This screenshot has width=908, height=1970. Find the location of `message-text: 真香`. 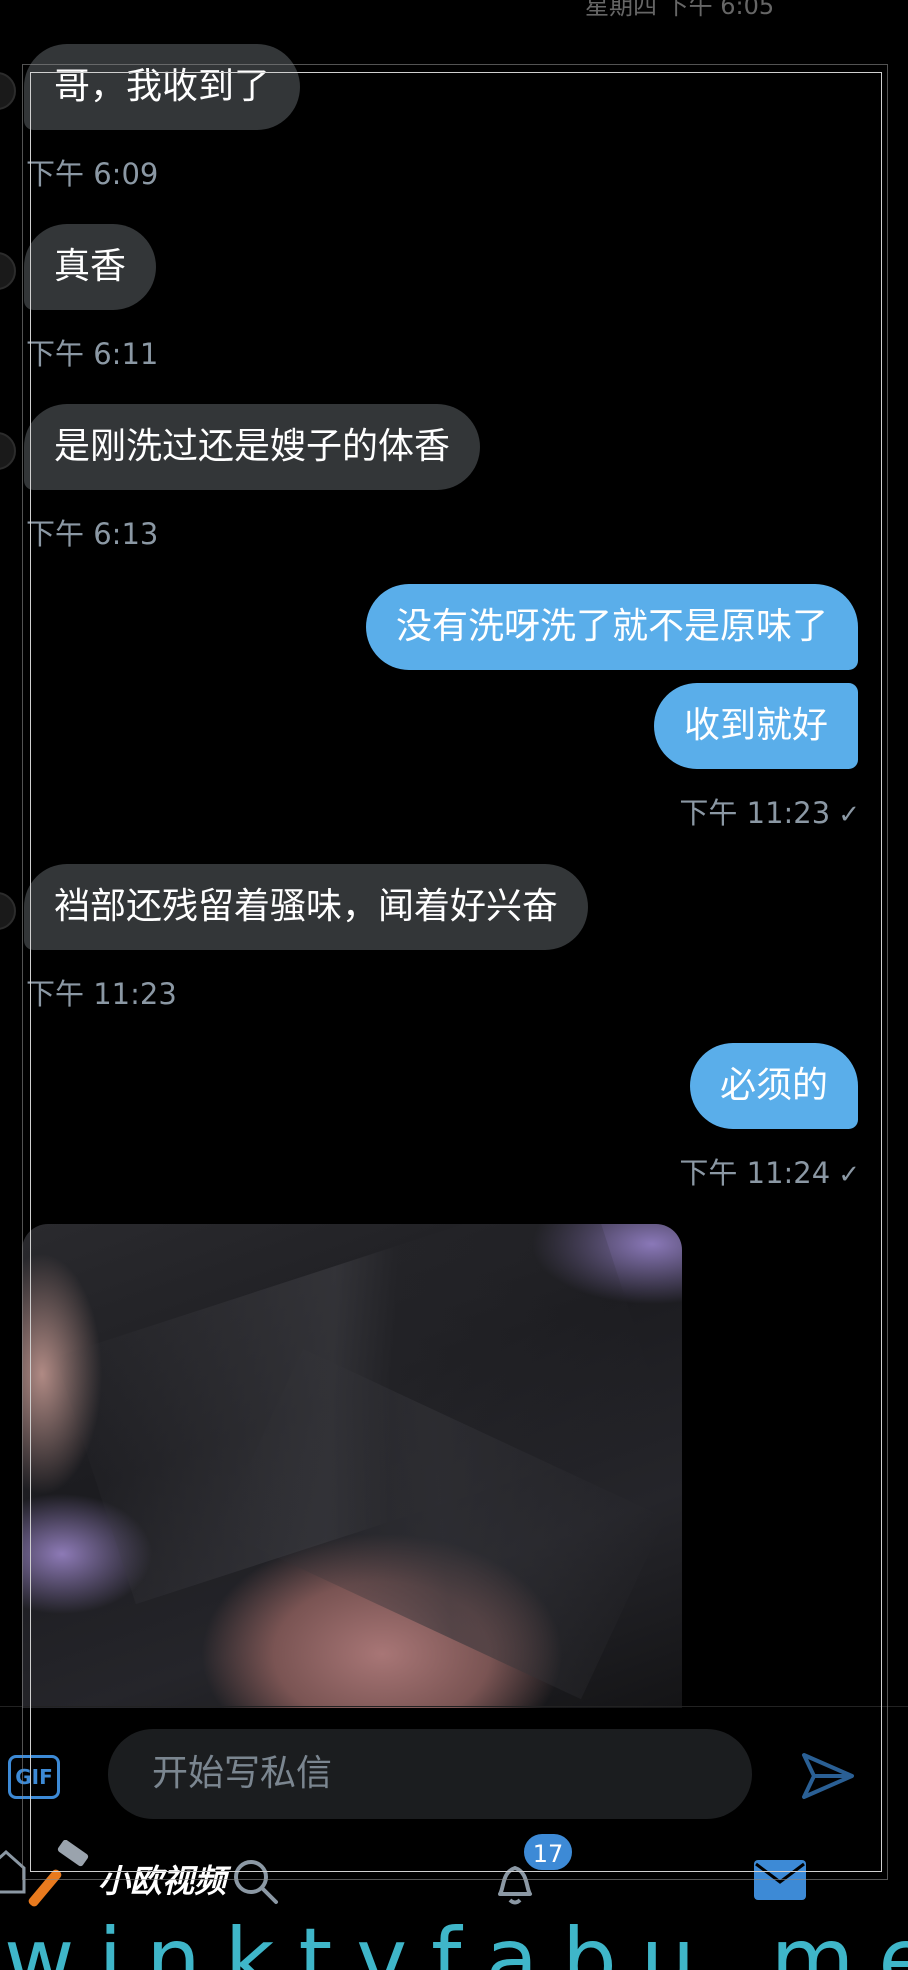

message-text: 真香 is located at coordinates (90, 266).